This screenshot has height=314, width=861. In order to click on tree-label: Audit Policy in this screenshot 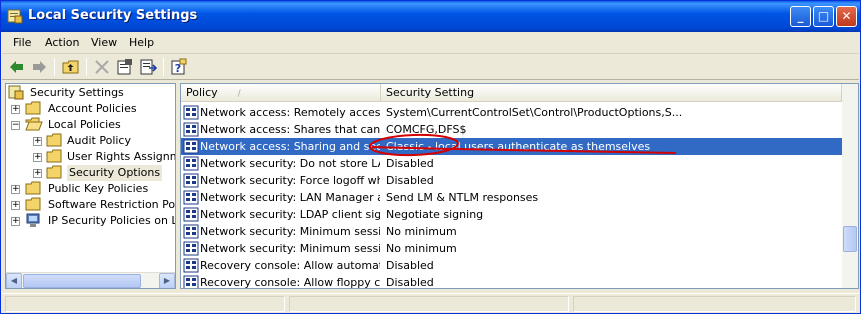, I will do `click(99, 140)`.